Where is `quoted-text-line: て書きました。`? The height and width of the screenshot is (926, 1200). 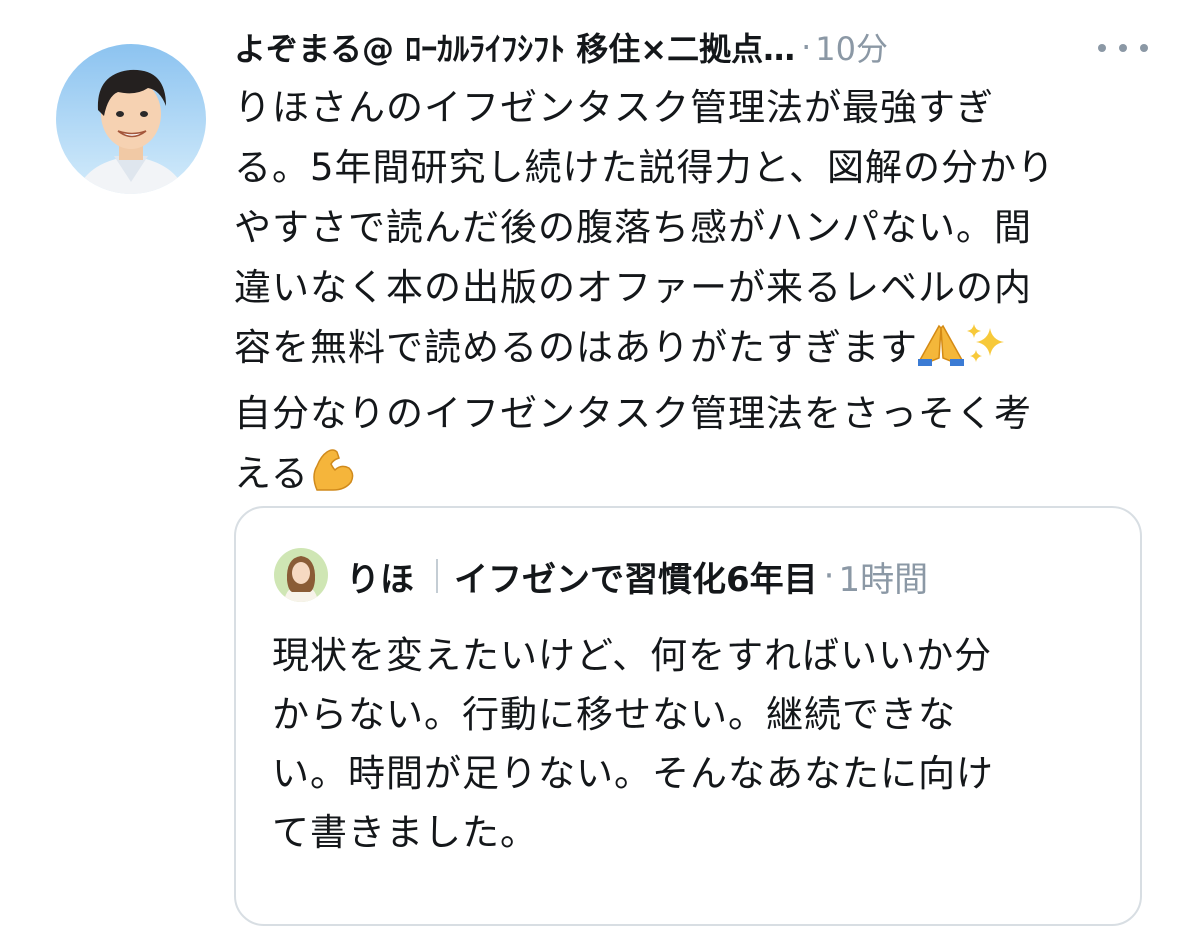
quoted-text-line: て書きました。 is located at coordinates (405, 832).